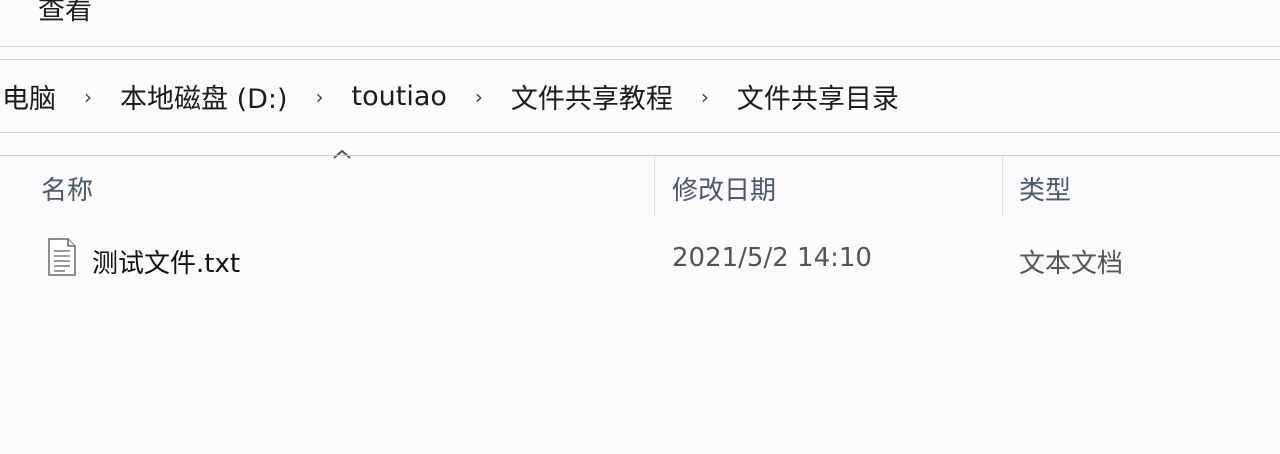 The image size is (1280, 454). Describe the element at coordinates (772, 258) in the screenshot. I see `file-modified-date: 2021/5/2 14:10` at that location.